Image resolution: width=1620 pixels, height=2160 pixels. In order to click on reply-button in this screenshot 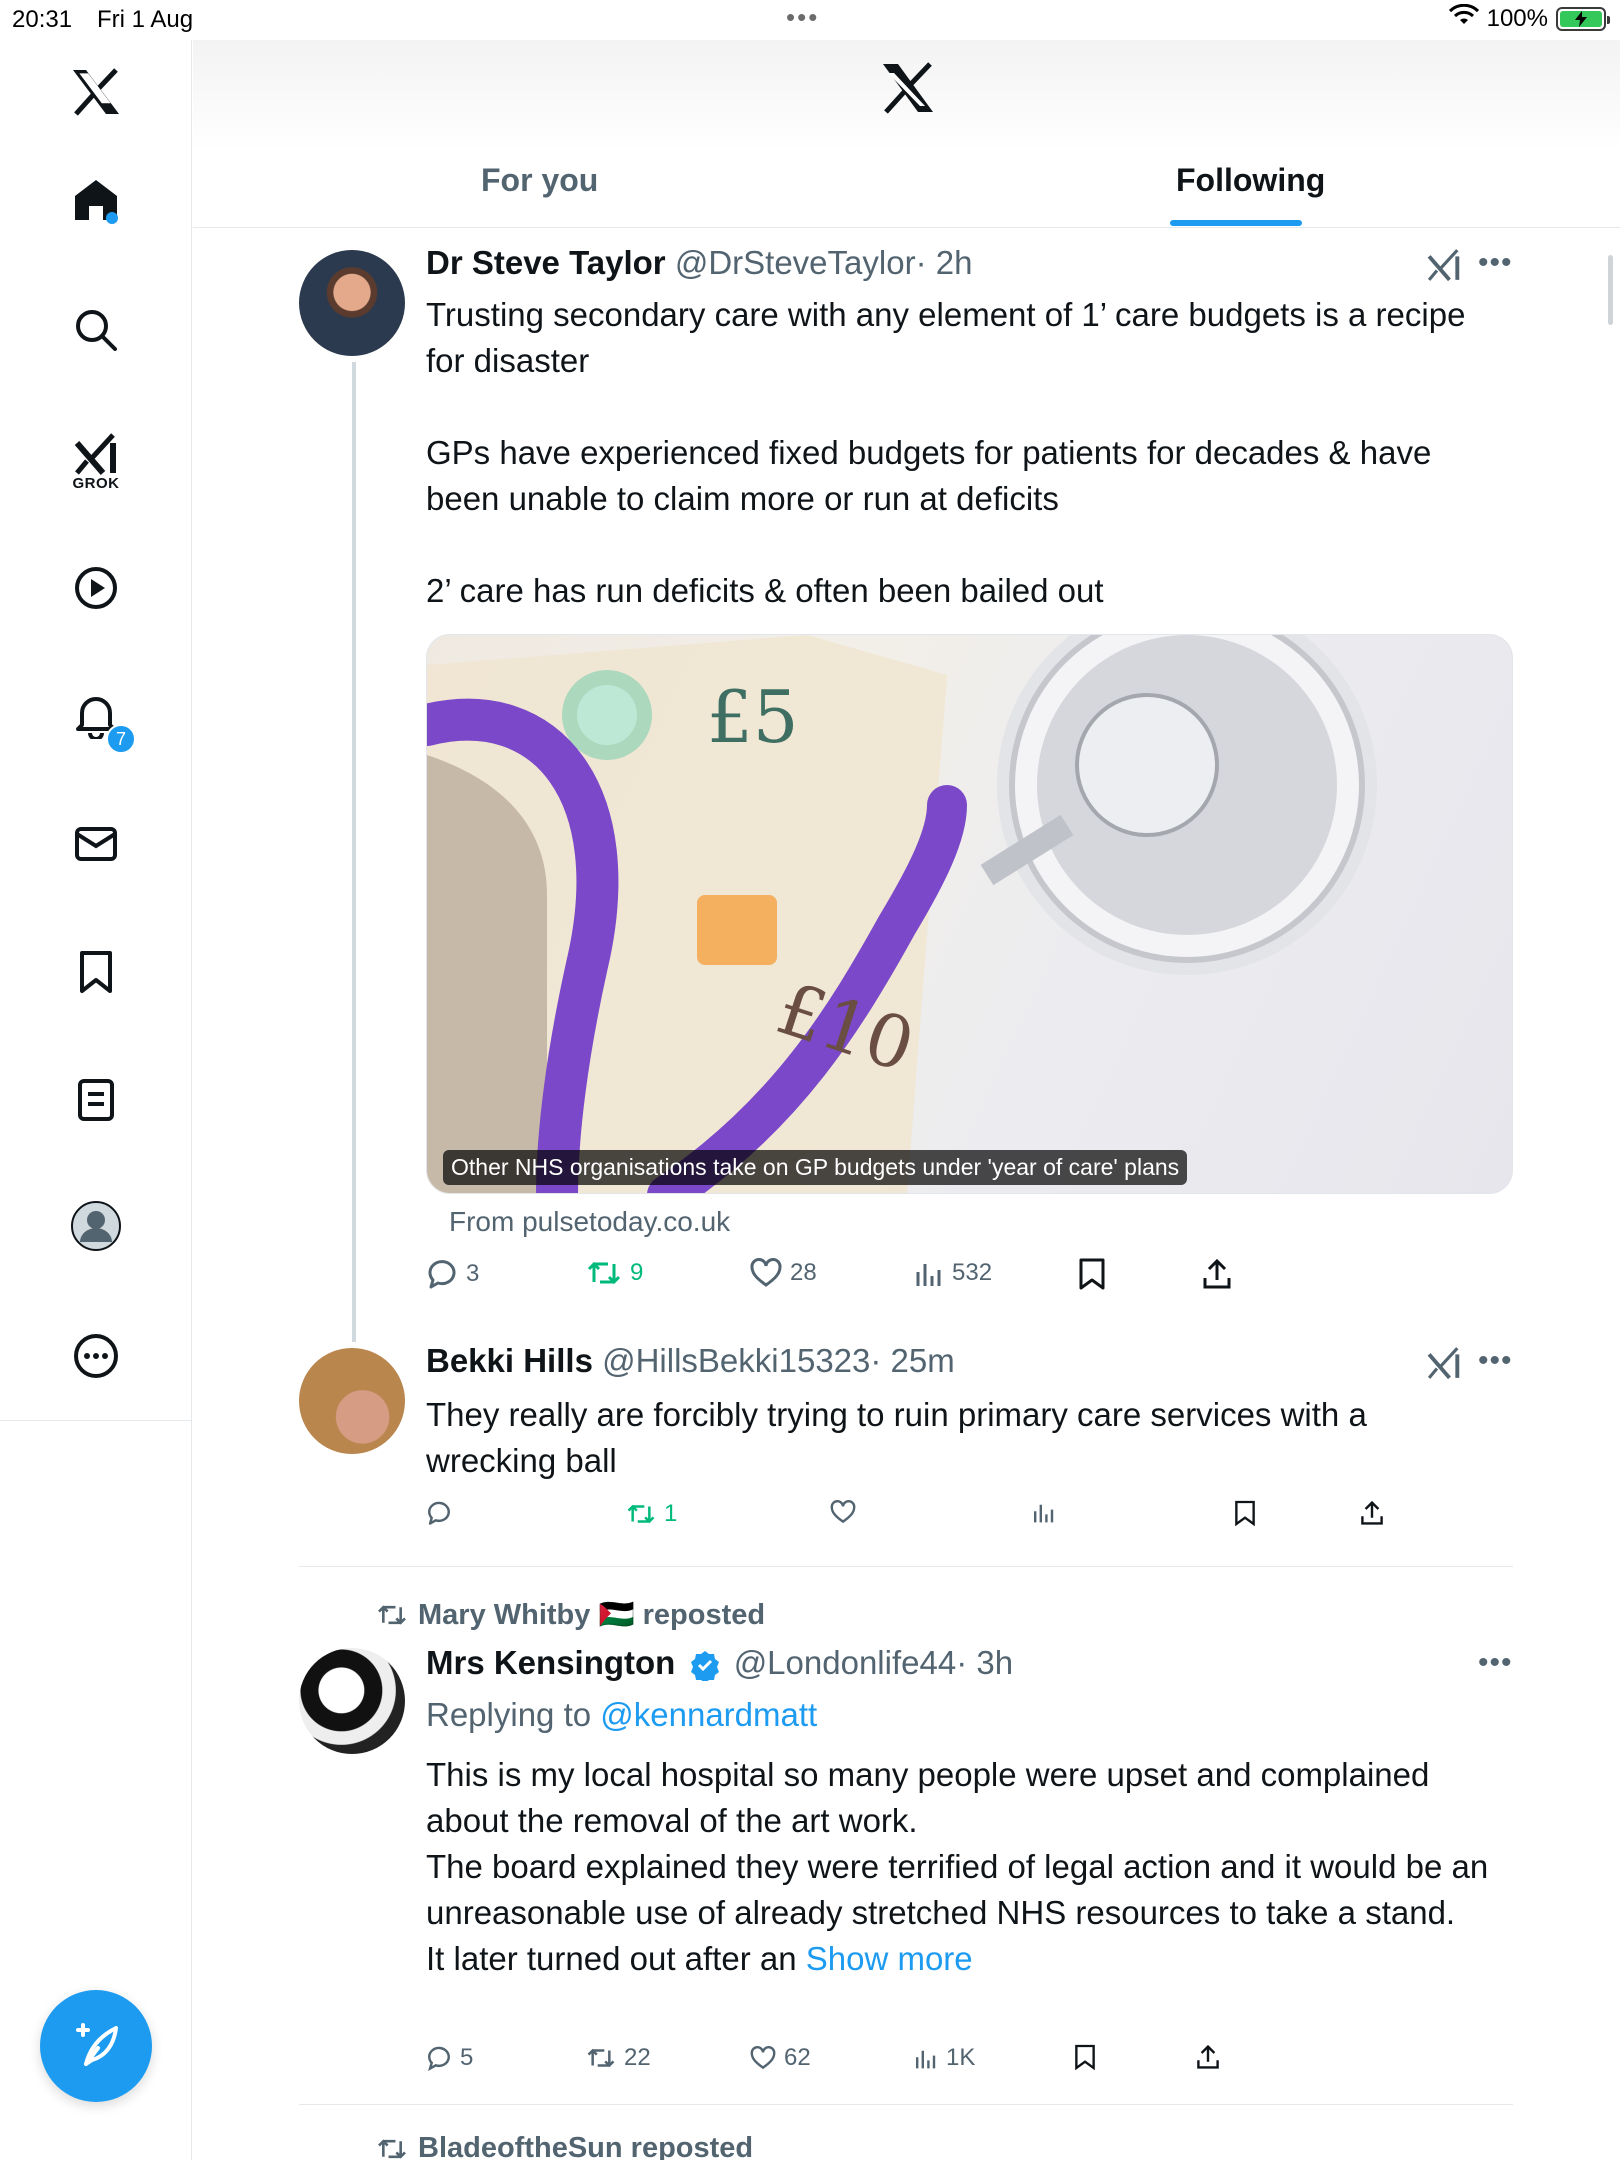, I will do `click(439, 1513)`.